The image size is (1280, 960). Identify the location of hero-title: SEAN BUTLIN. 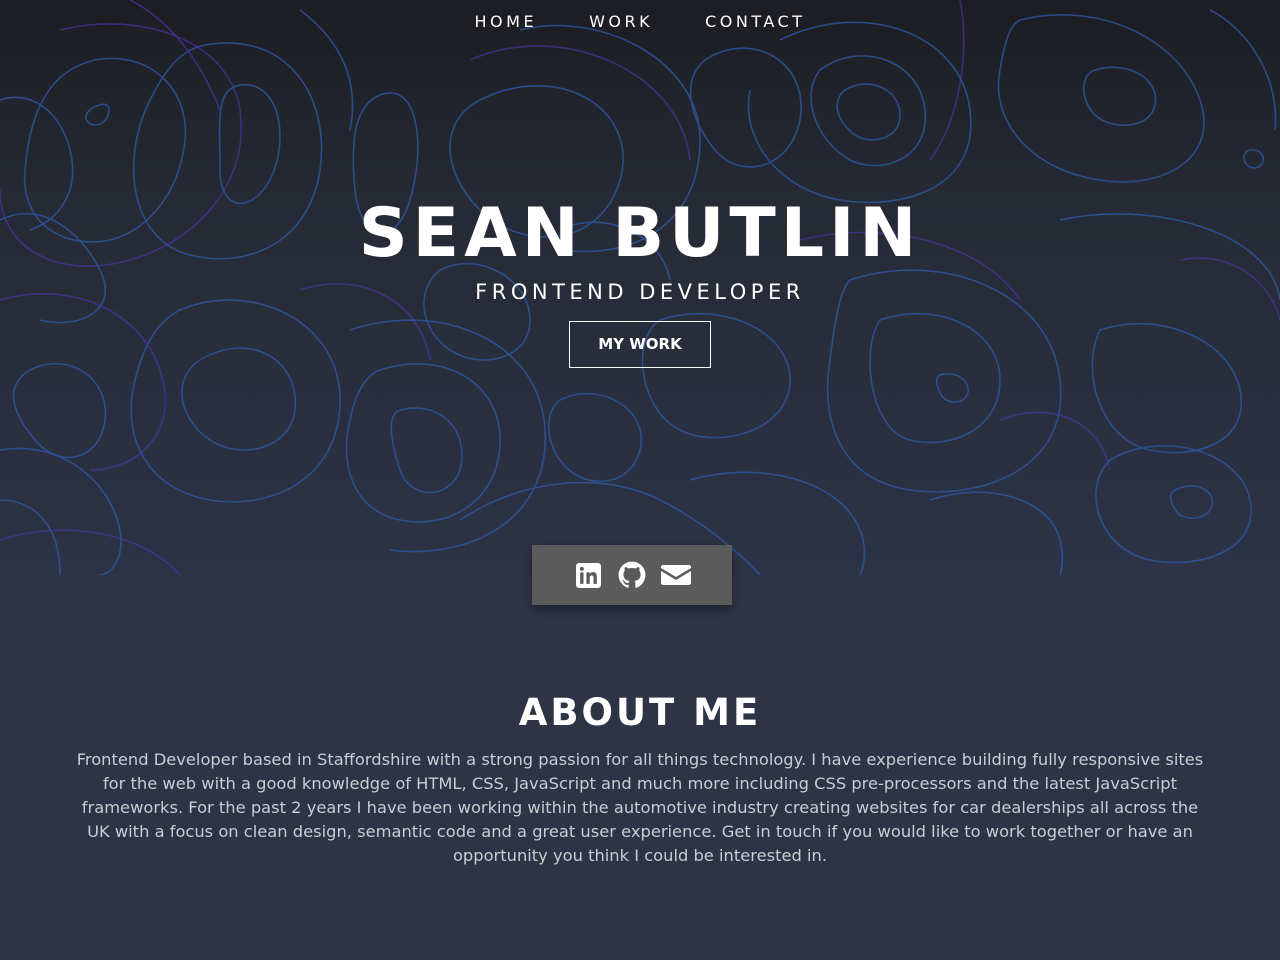
(640, 233).